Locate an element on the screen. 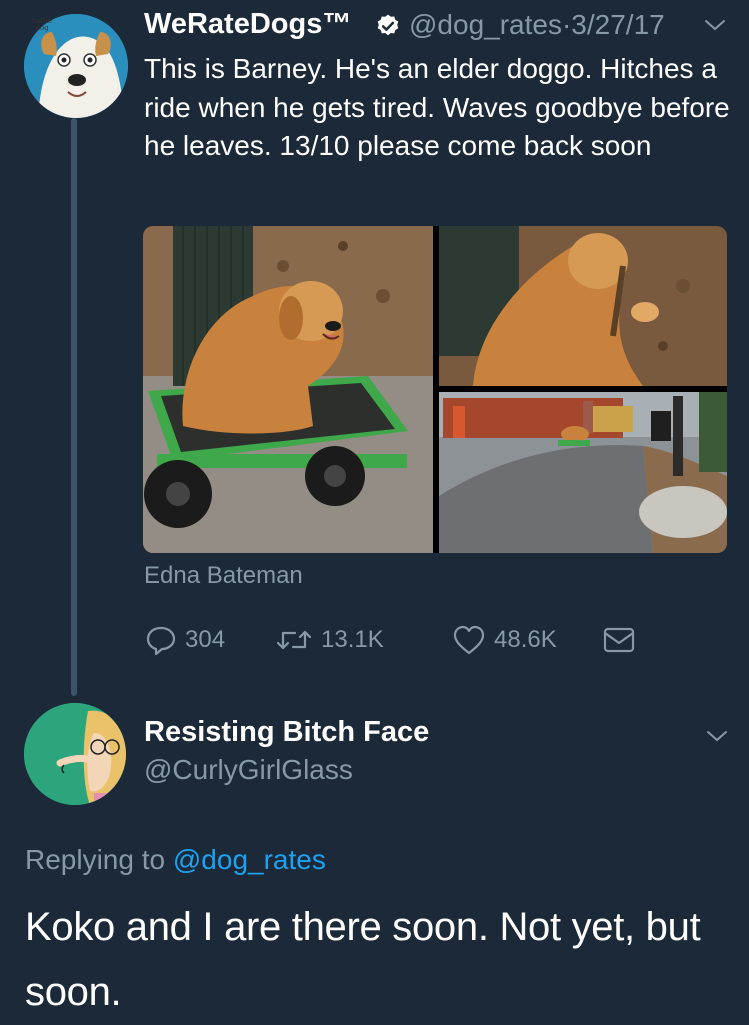  replying-prefix: Replying to is located at coordinates (95, 859).